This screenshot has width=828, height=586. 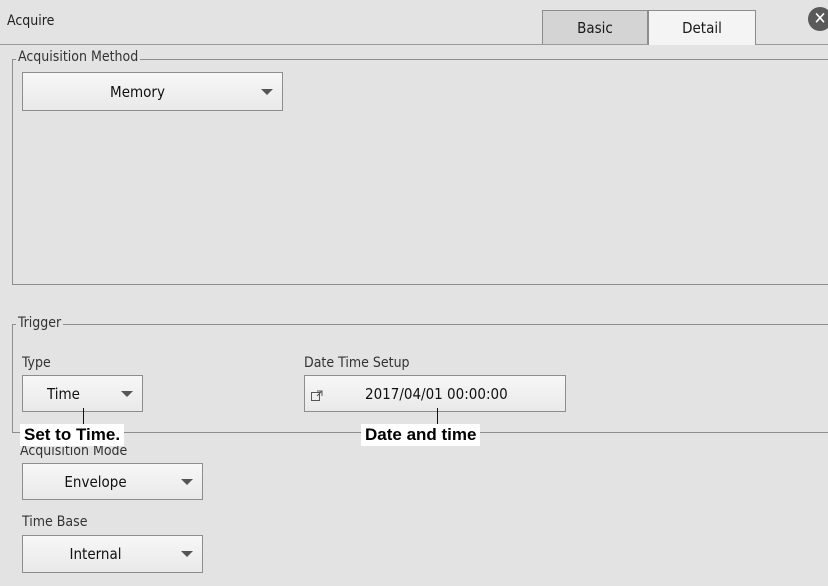 I want to click on type-value: Time, so click(x=63, y=393).